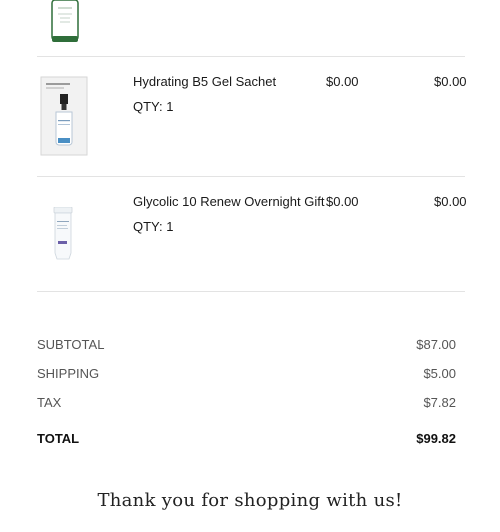  Describe the element at coordinates (228, 201) in the screenshot. I see `item-name: Glycolic 10 Renew Overnight Gift` at that location.